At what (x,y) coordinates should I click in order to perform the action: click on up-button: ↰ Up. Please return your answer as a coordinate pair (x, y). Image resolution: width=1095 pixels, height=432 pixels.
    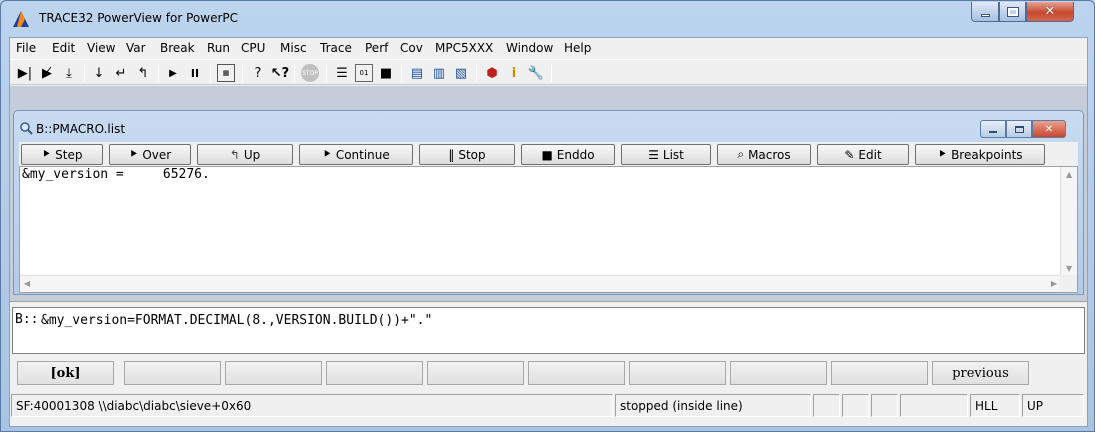
    Looking at the image, I should click on (245, 154).